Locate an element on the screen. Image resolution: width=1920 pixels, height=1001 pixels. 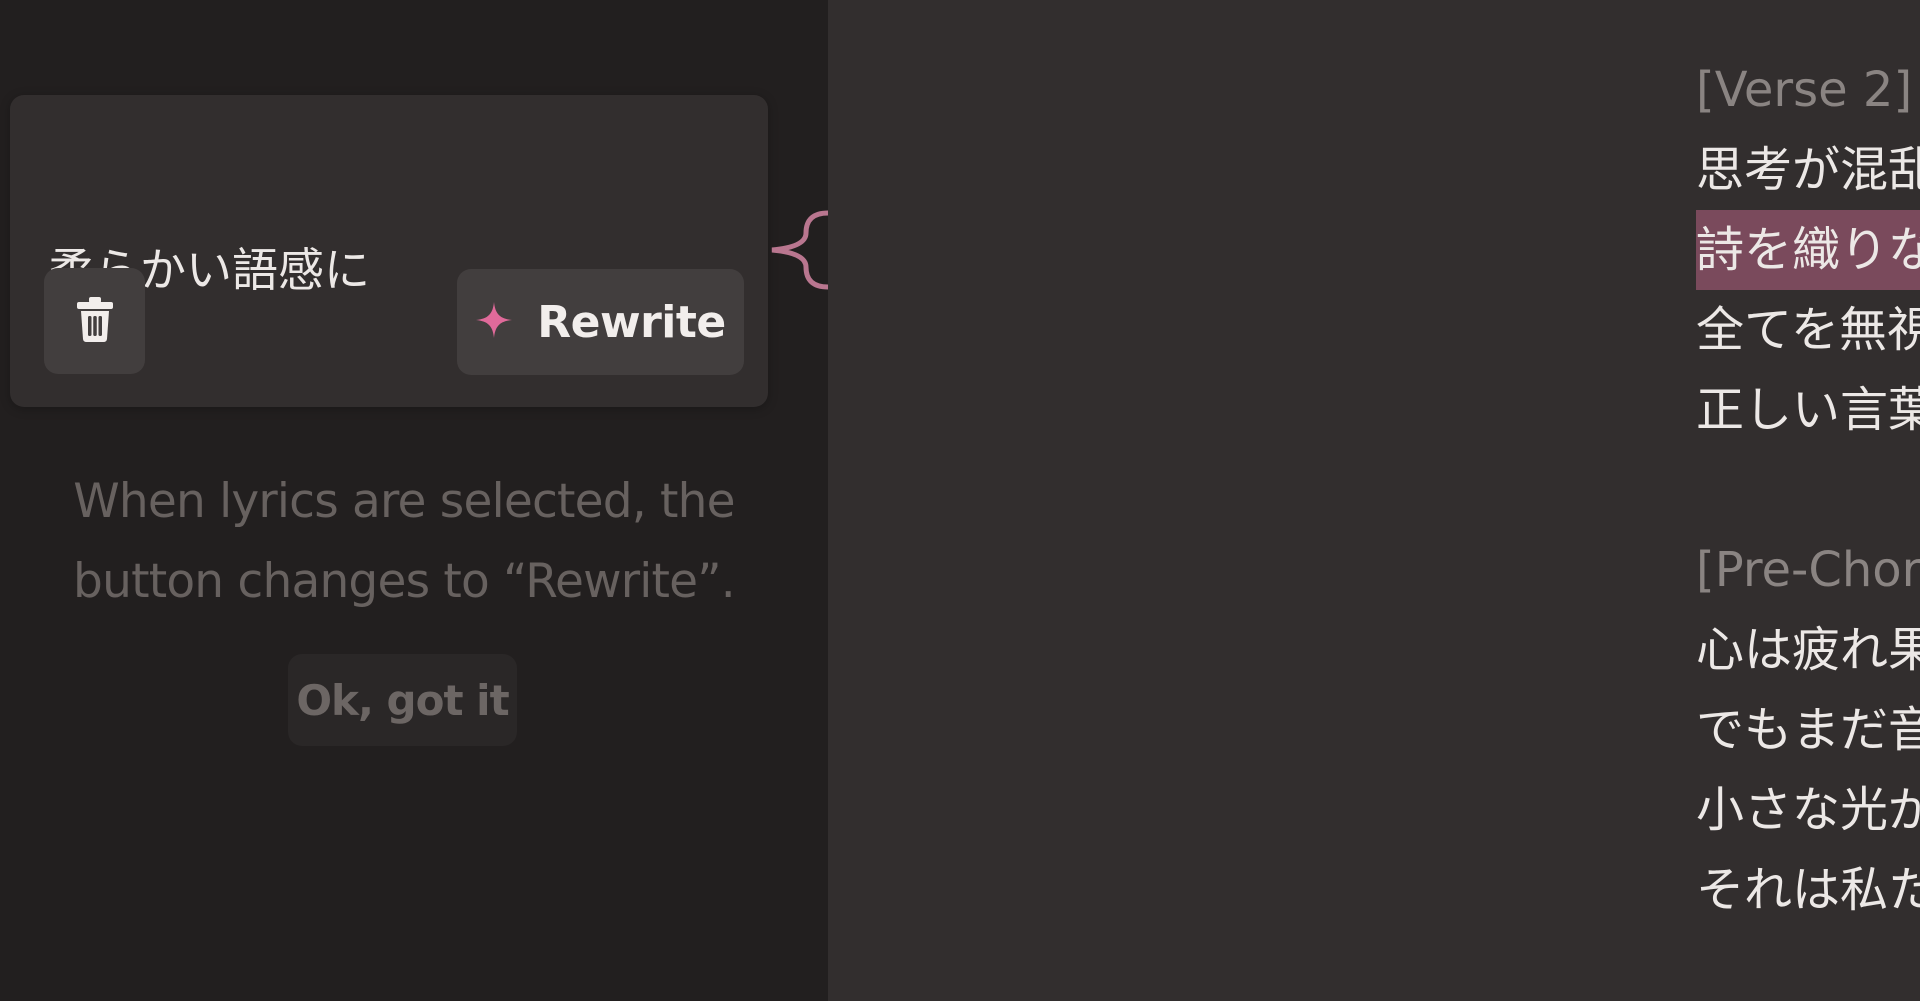
lyric-line: でもまだ音楽の中には希望がある is located at coordinates (1808, 730).